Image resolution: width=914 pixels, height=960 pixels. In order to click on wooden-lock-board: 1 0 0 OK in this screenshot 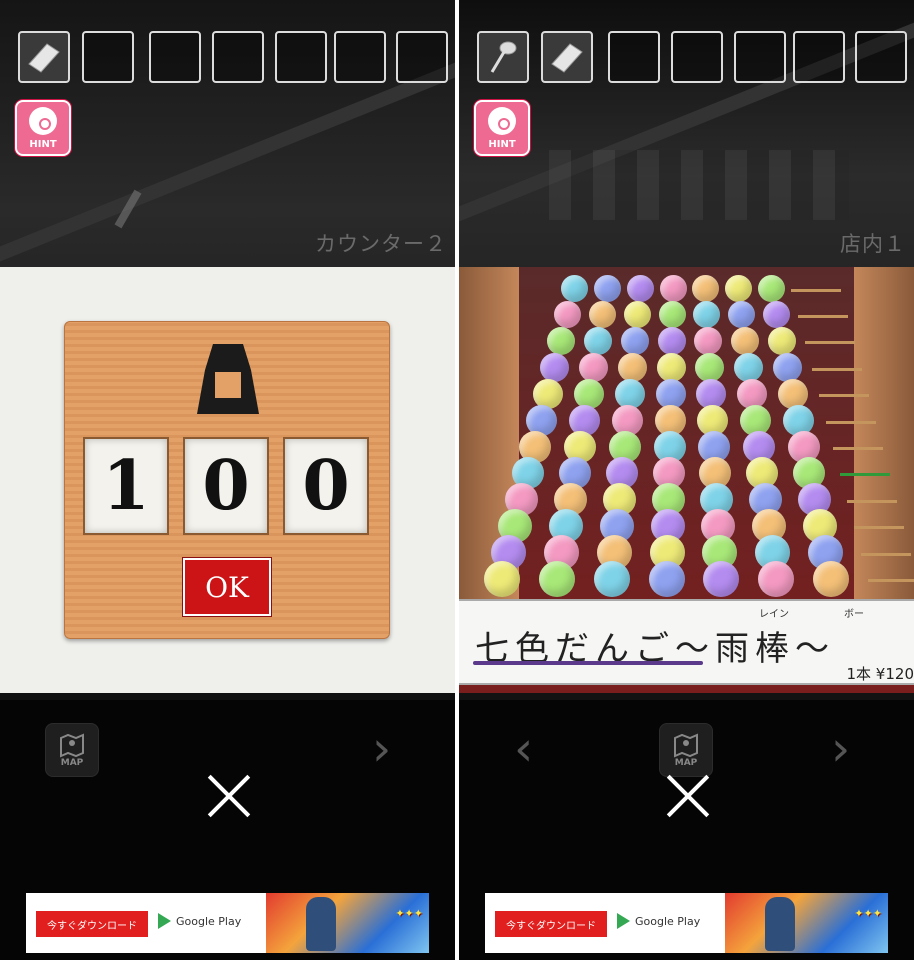, I will do `click(227, 480)`.